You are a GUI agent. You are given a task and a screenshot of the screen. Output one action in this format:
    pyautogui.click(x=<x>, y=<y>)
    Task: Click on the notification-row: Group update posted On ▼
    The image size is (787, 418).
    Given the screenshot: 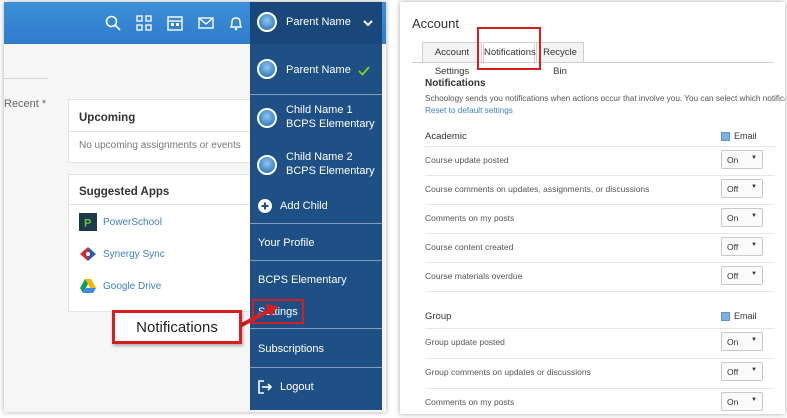 What is the action you would take?
    pyautogui.click(x=600, y=340)
    